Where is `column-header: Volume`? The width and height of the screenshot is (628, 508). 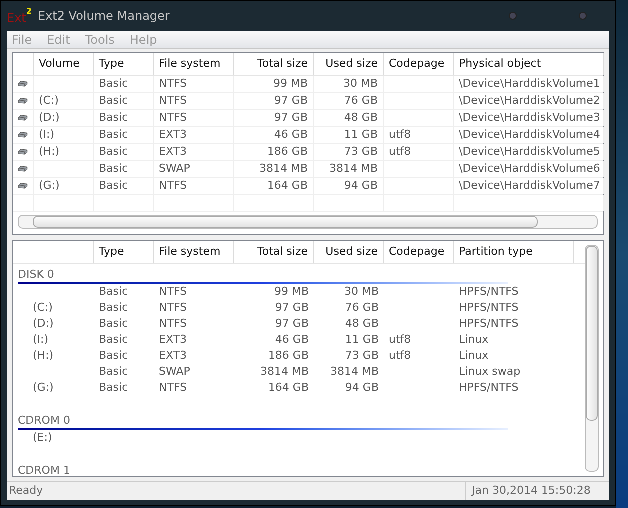
column-header: Volume is located at coordinates (59, 64).